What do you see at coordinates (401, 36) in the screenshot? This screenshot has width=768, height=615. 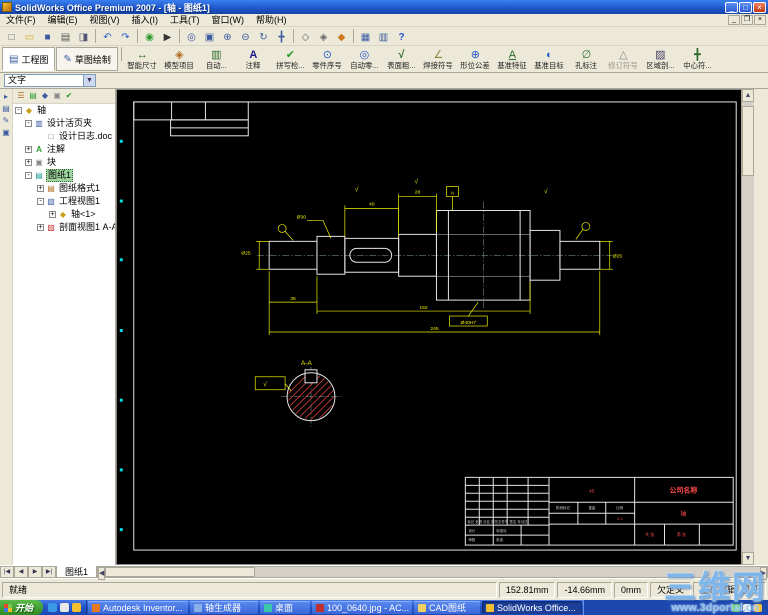 I see `help-icon` at bounding box center [401, 36].